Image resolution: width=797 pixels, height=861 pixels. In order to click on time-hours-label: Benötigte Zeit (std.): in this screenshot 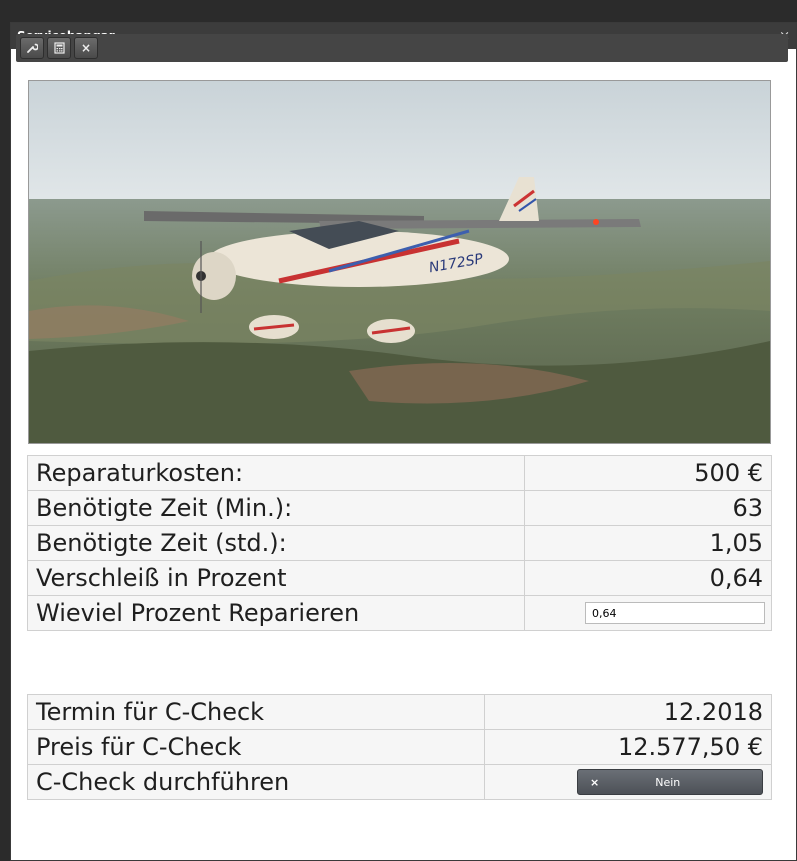, I will do `click(276, 543)`.